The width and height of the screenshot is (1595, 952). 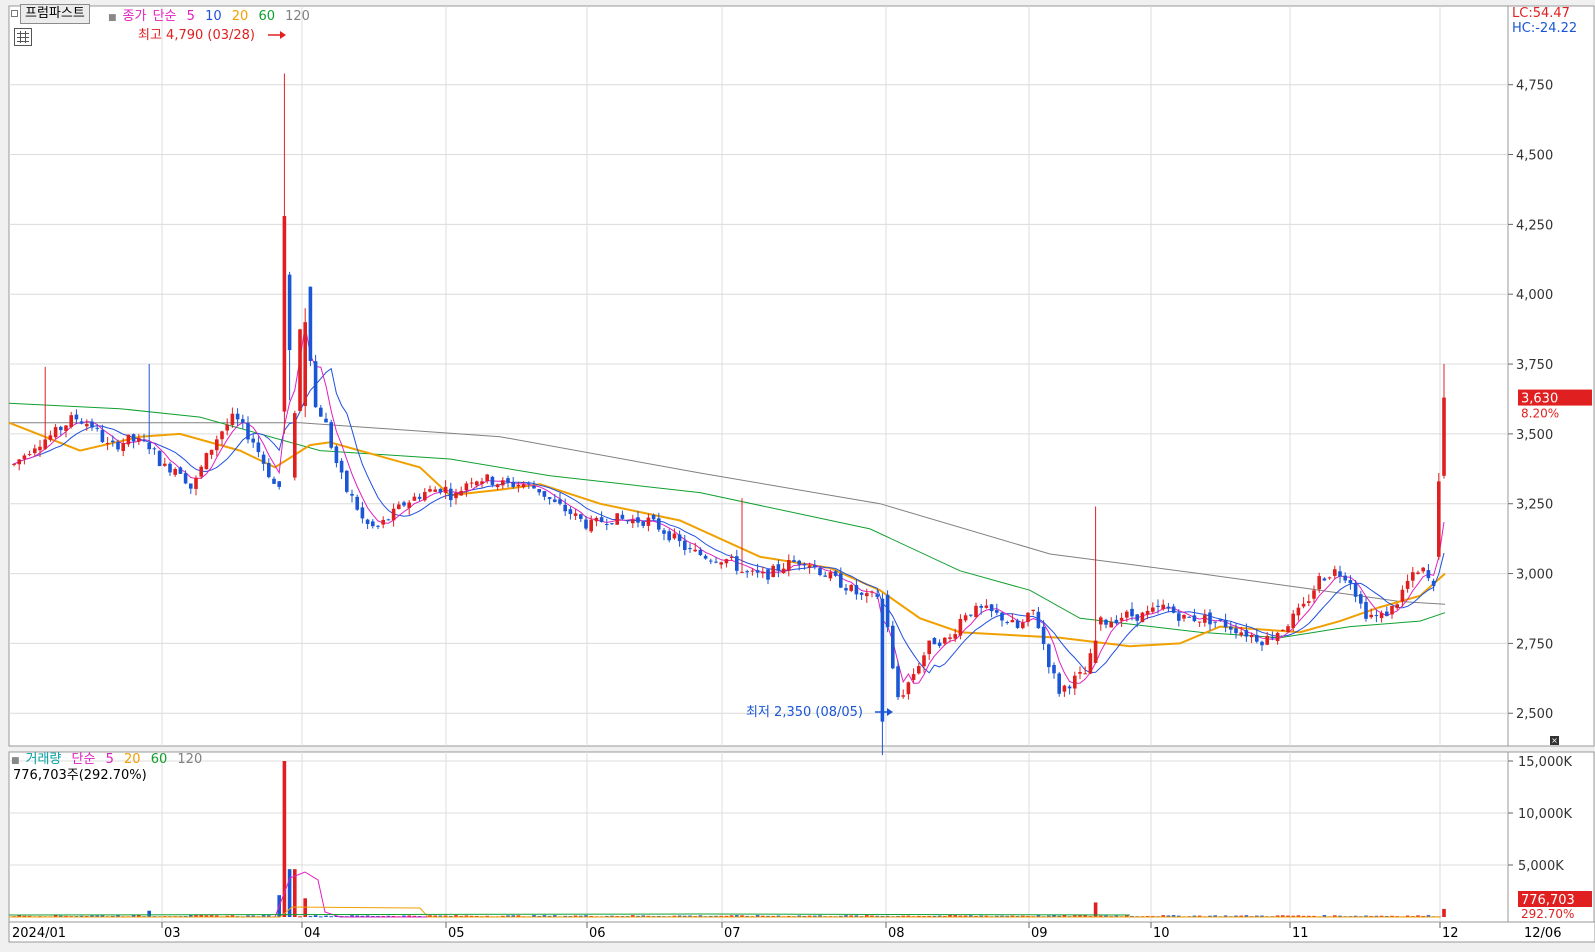 I want to click on volume-axis-label: 10,000K, so click(x=1545, y=814).